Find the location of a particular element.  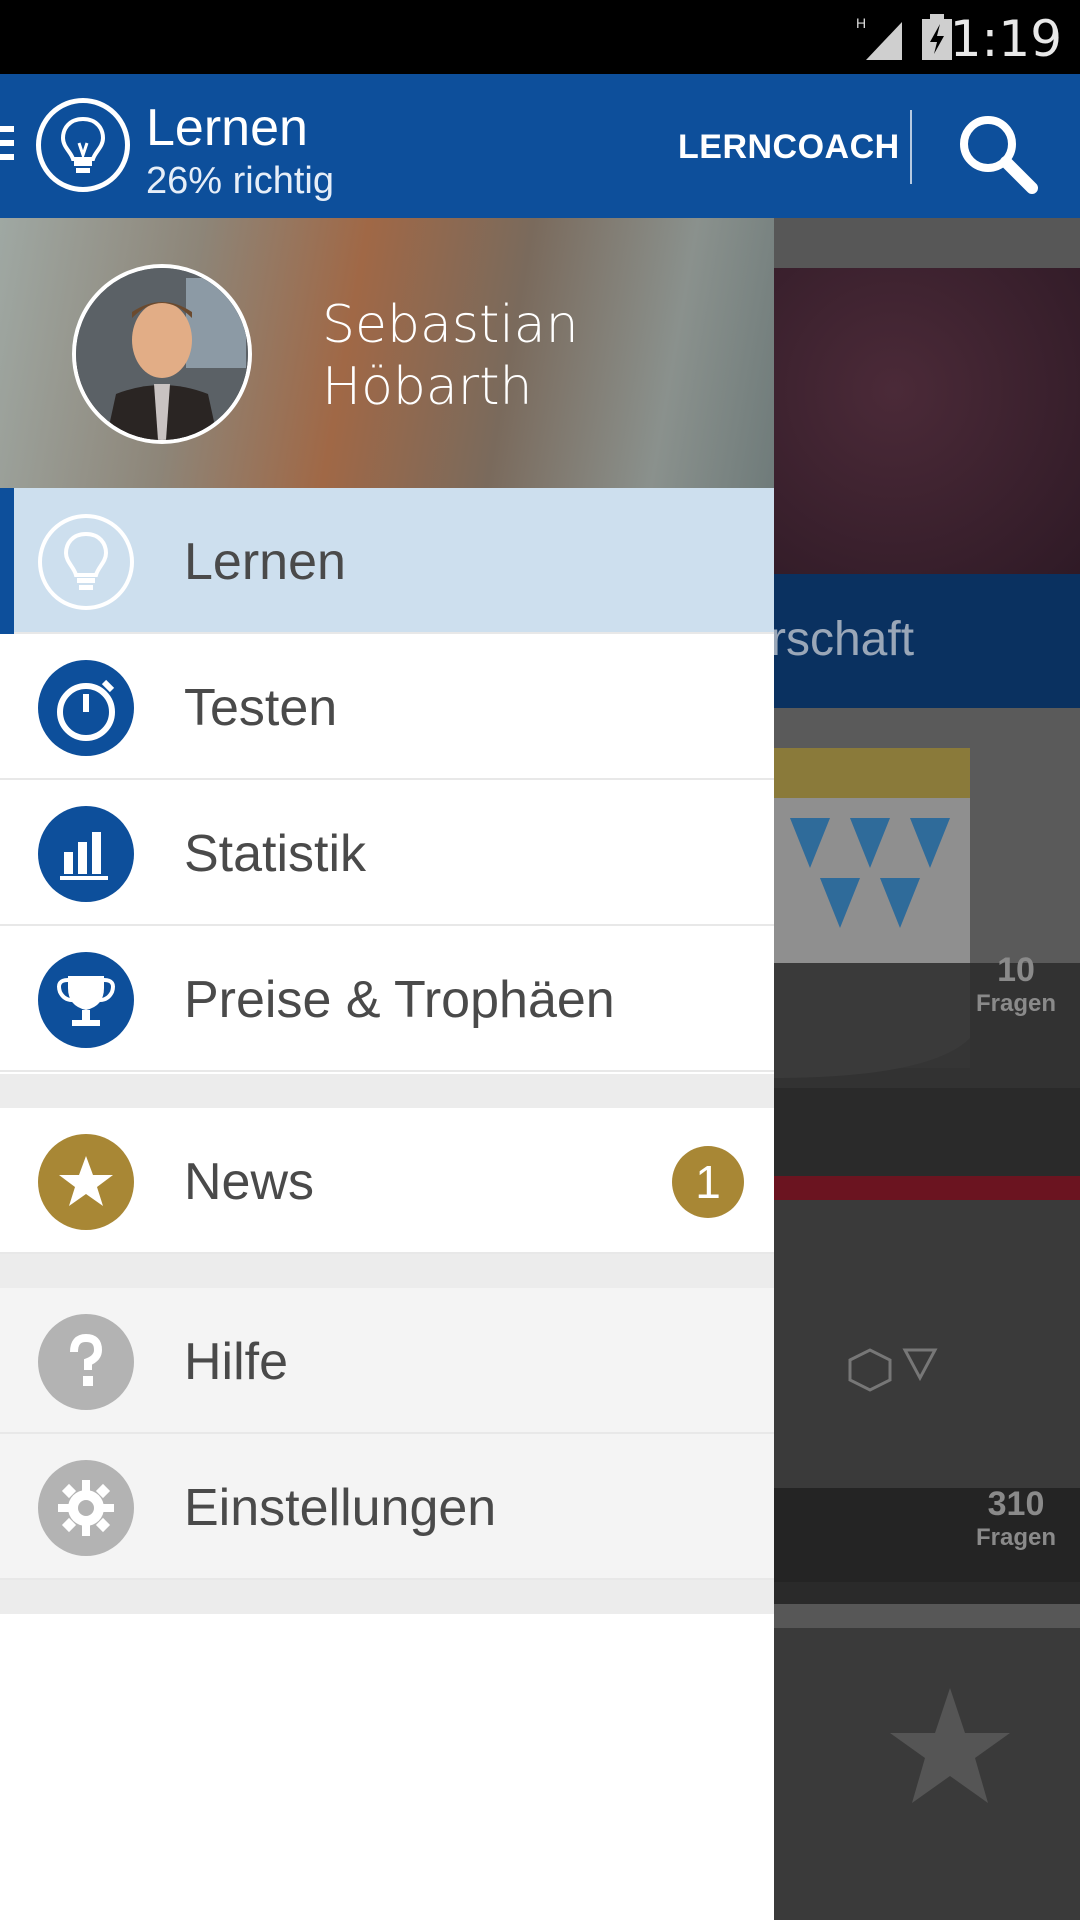

drawer-item-label: Hilfe is located at coordinates (236, 1362).